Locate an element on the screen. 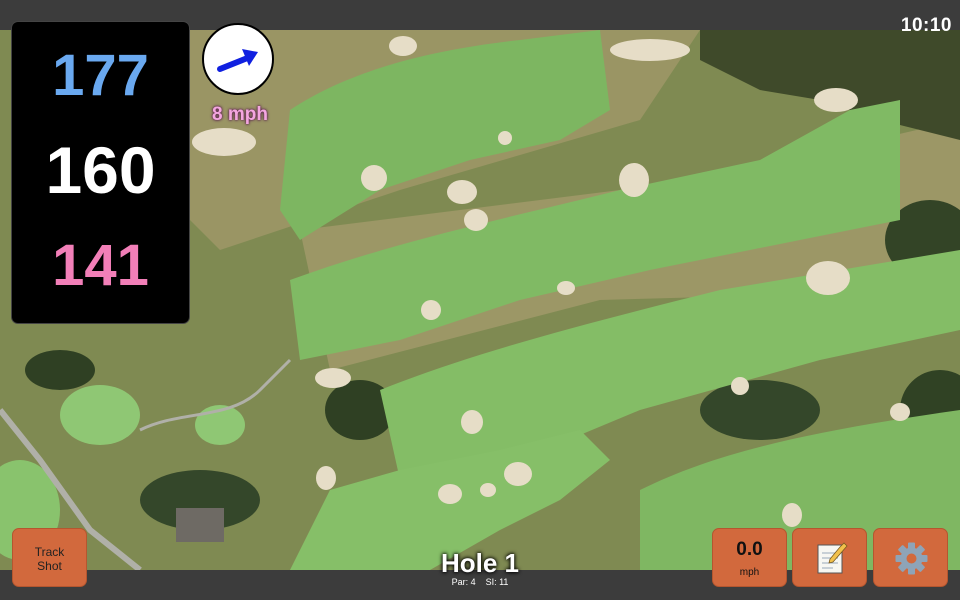 This screenshot has height=600, width=960. hole-title: Hole 1 is located at coordinates (480, 563).